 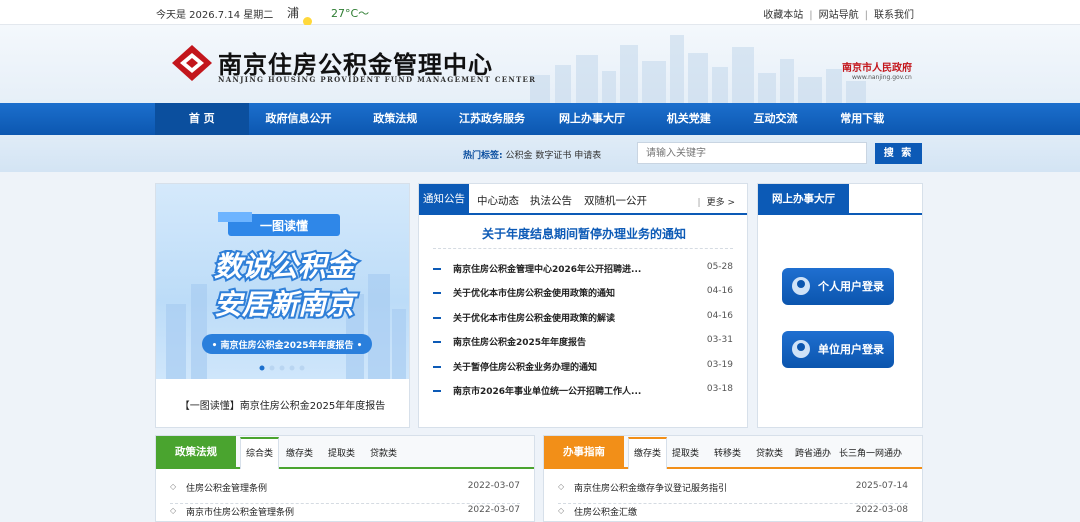 I want to click on search-input, so click(x=752, y=153).